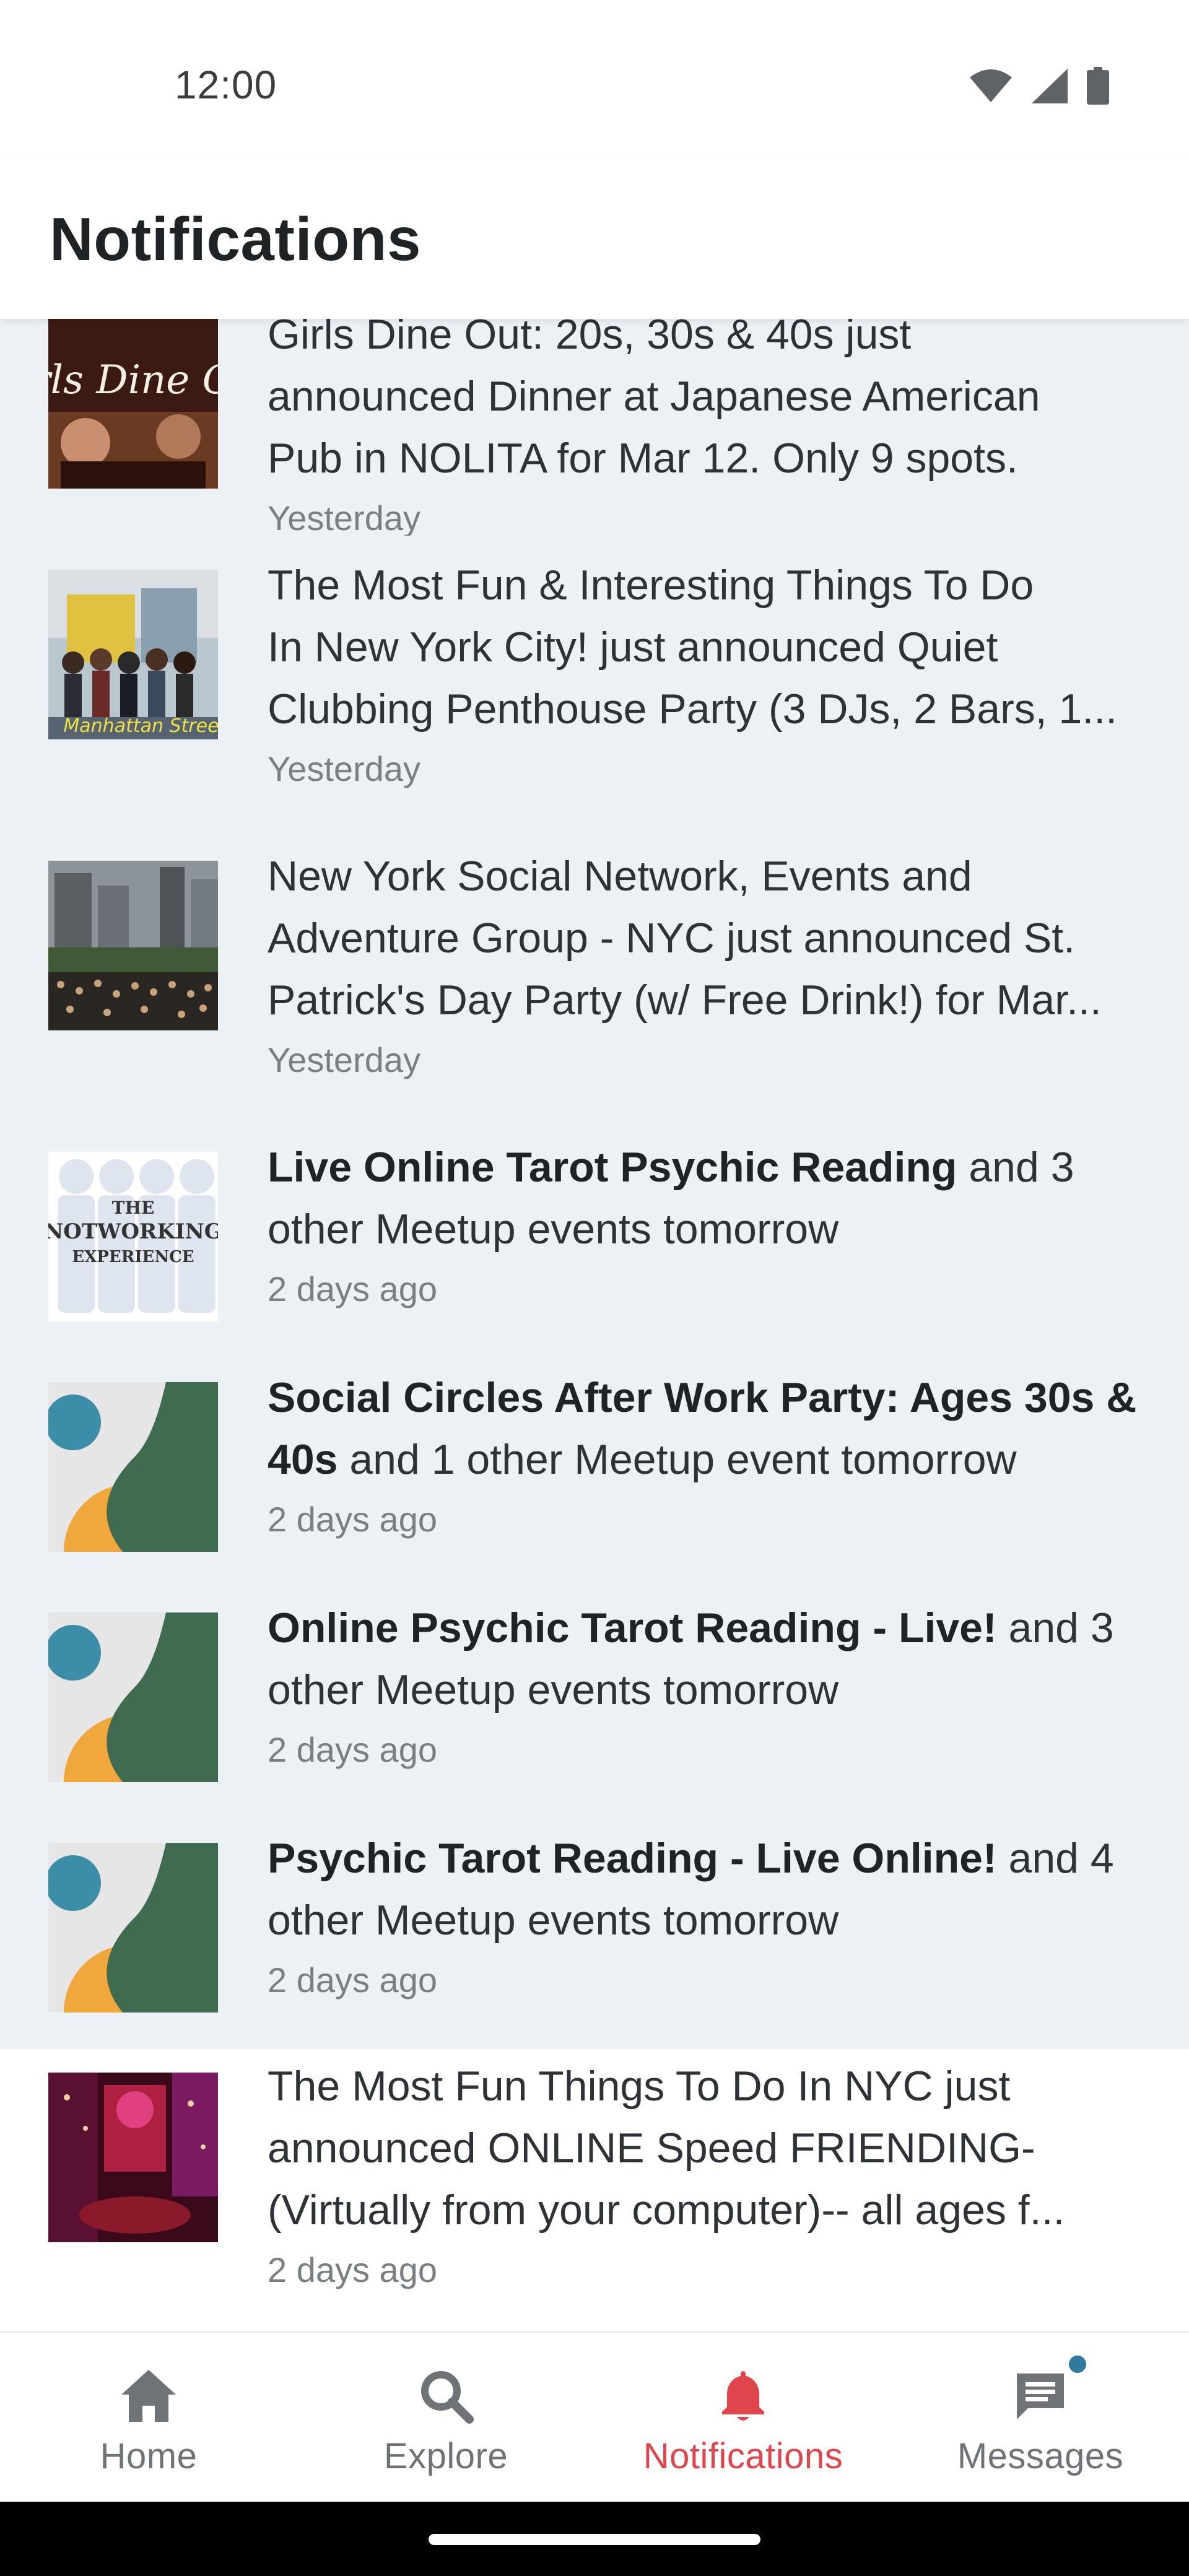 The height and width of the screenshot is (2576, 1189). Describe the element at coordinates (149, 2456) in the screenshot. I see `nav-label-home: Home` at that location.